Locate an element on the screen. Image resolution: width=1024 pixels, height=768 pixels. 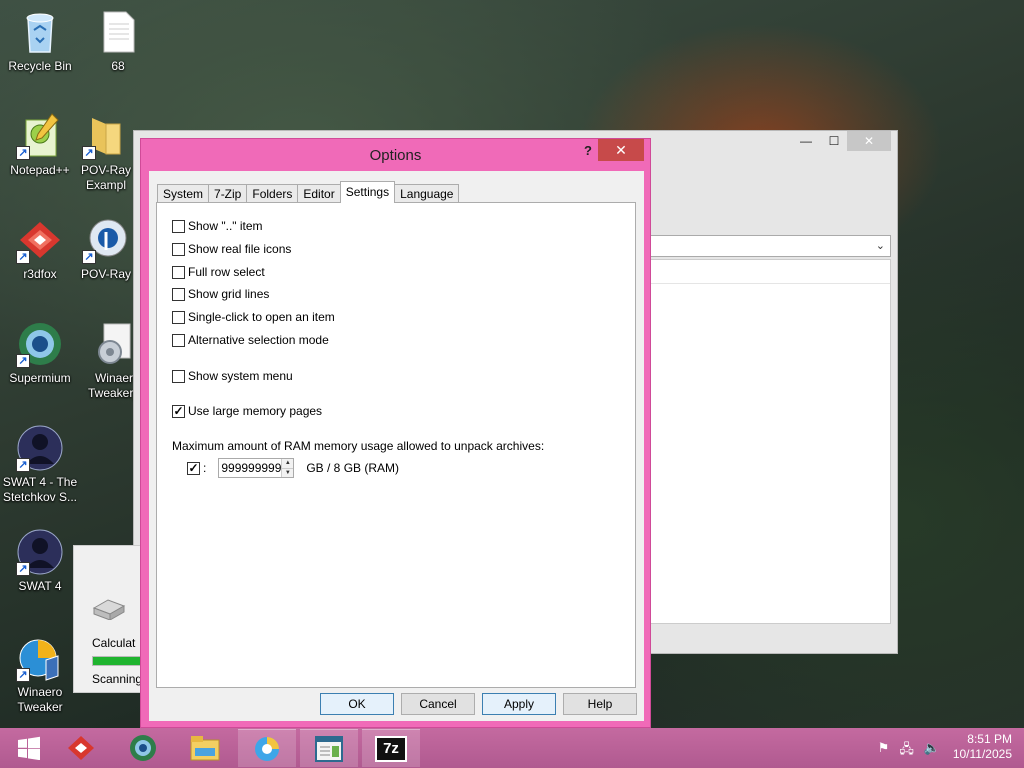
ram-limit-checkbox: ✓ is located at coordinates (193, 468).